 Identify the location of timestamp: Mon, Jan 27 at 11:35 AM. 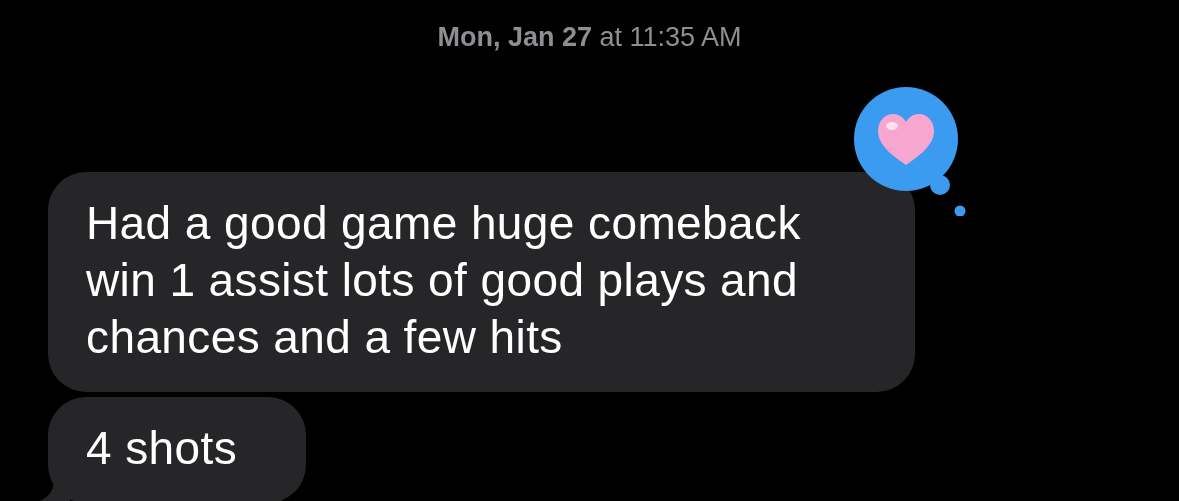
(589, 38).